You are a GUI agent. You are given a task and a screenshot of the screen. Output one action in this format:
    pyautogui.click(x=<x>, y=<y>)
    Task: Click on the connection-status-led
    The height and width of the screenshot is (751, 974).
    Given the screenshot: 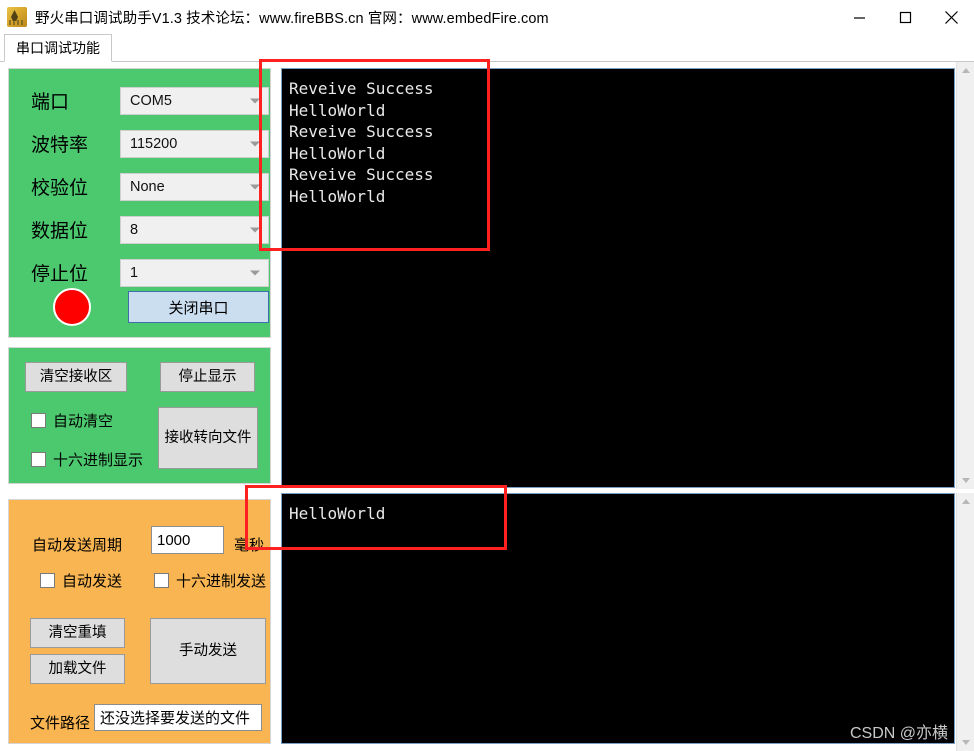 What is the action you would take?
    pyautogui.click(x=72, y=307)
    